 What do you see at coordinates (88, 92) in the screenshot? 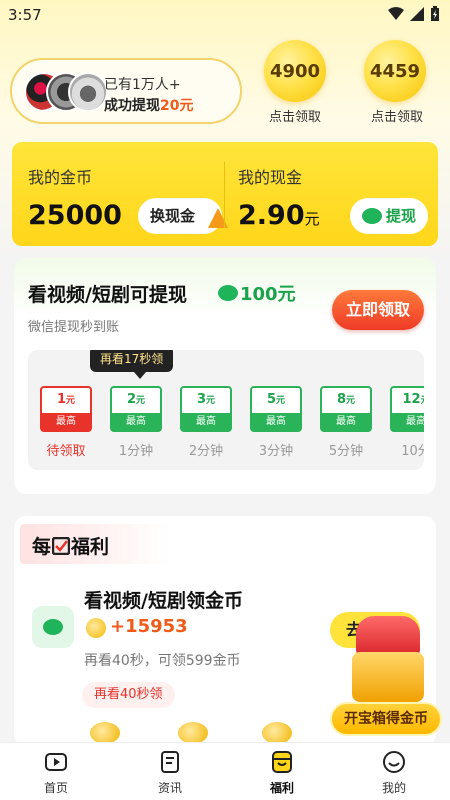
I see `avatar` at bounding box center [88, 92].